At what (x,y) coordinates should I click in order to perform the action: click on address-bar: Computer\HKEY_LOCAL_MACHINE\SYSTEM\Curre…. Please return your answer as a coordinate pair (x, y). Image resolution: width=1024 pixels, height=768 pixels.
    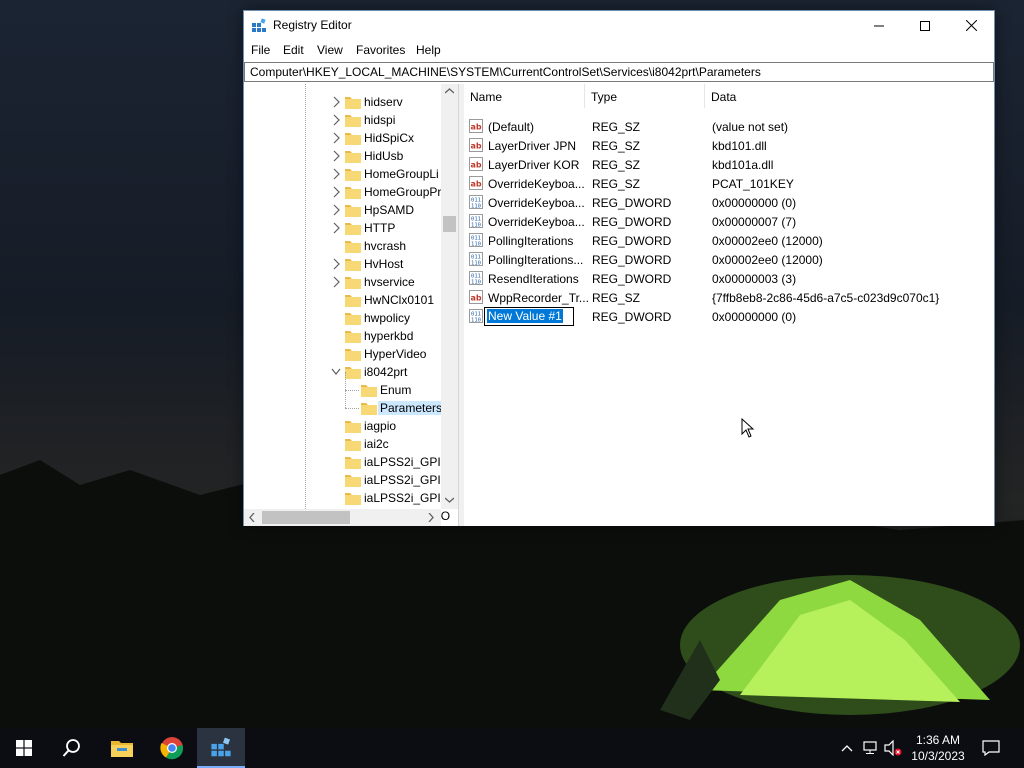
    Looking at the image, I should click on (619, 72).